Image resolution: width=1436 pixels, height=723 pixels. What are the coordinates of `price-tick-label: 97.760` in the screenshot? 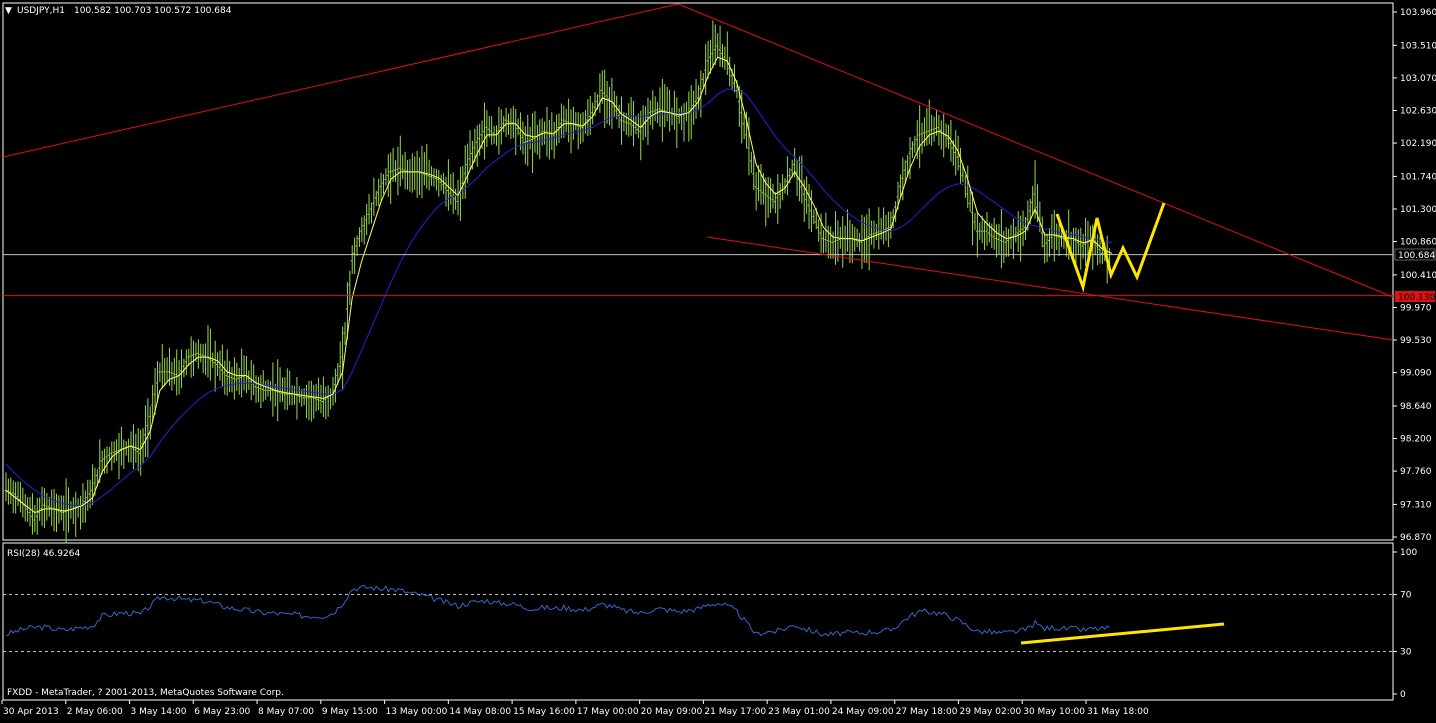 It's located at (1416, 472).